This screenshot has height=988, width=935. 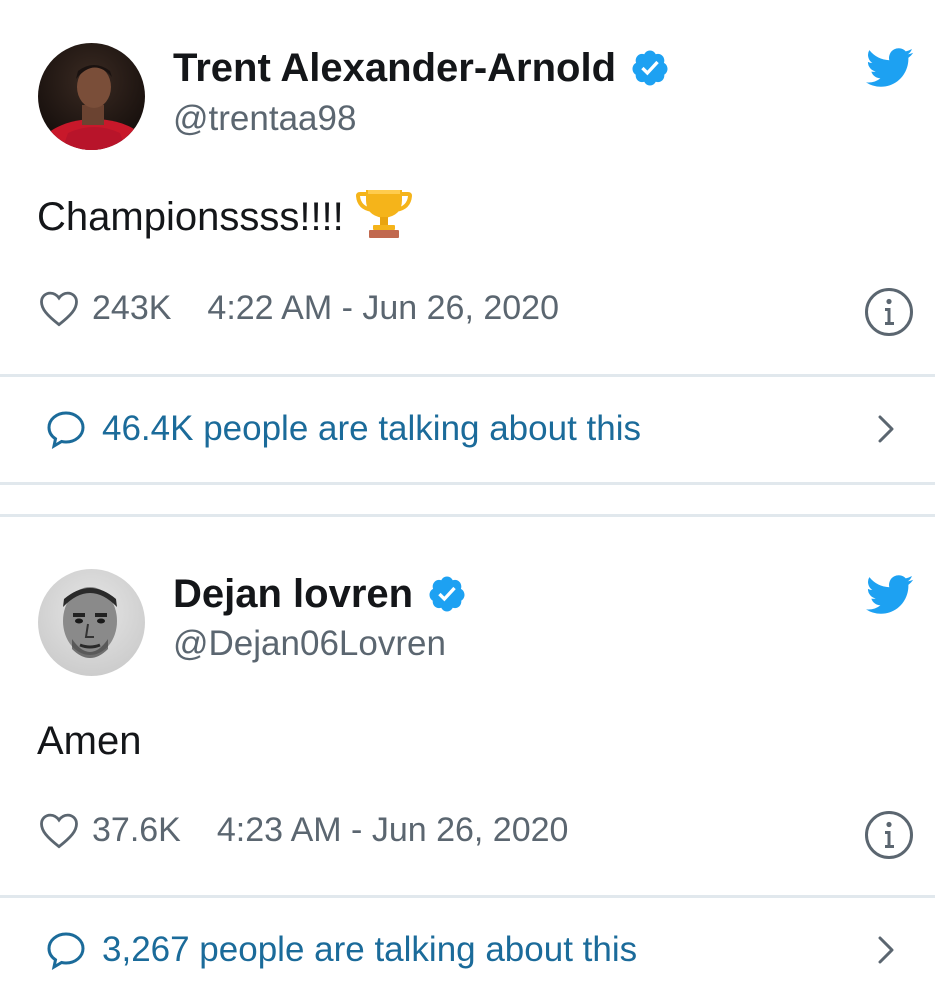 I want to click on author-handle: @Dejan06Lovren, so click(x=309, y=644).